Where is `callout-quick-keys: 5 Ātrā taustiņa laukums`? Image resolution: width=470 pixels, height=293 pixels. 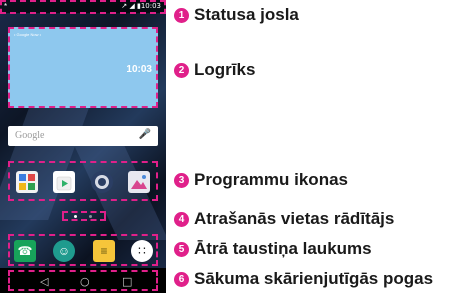 callout-quick-keys: 5 Ātrā taustiņa laukums is located at coordinates (273, 249).